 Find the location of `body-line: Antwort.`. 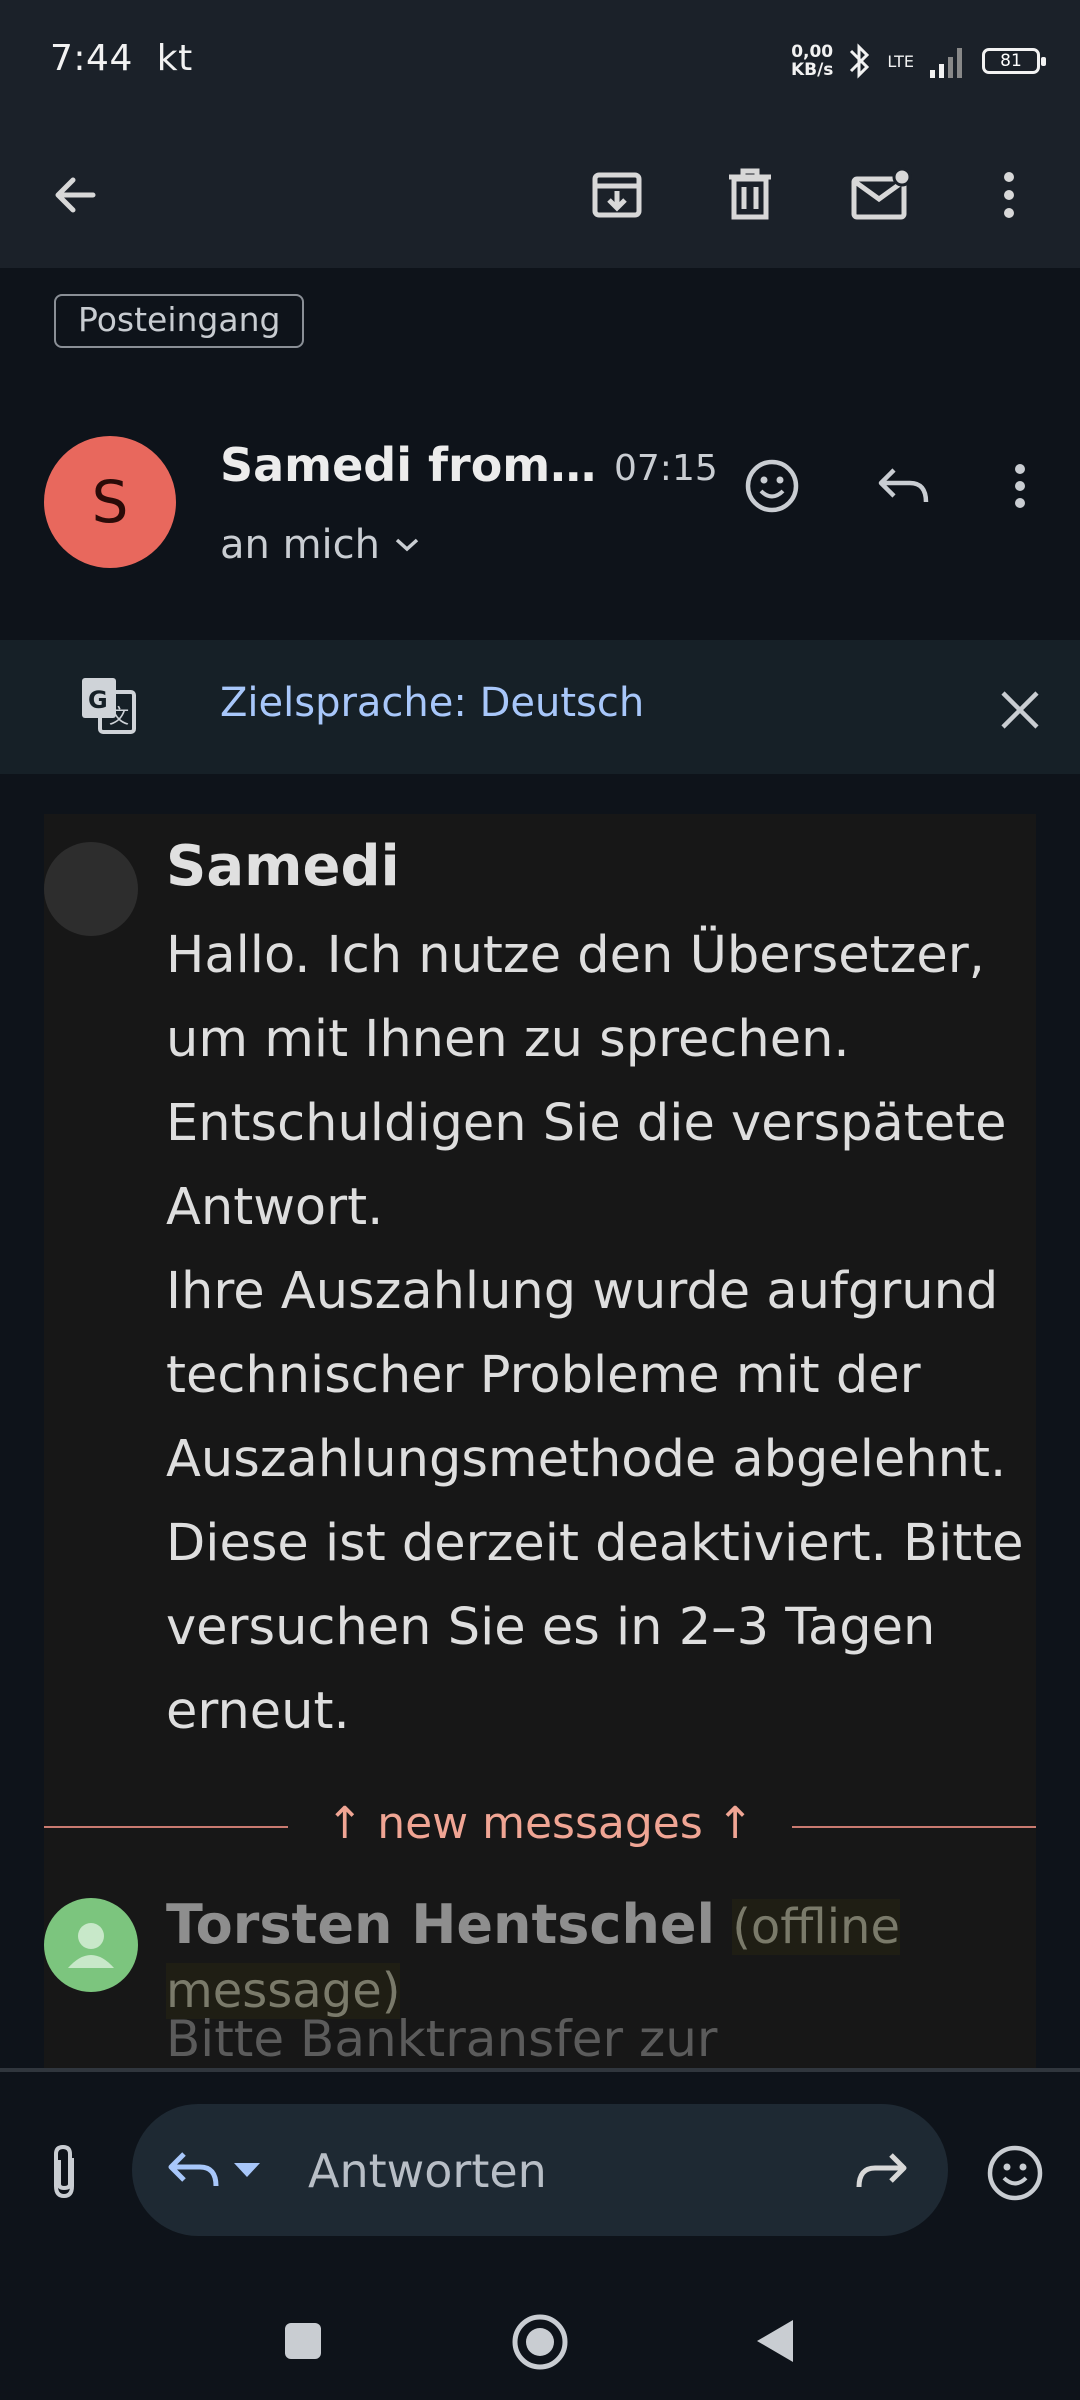

body-line: Antwort. is located at coordinates (275, 1207).